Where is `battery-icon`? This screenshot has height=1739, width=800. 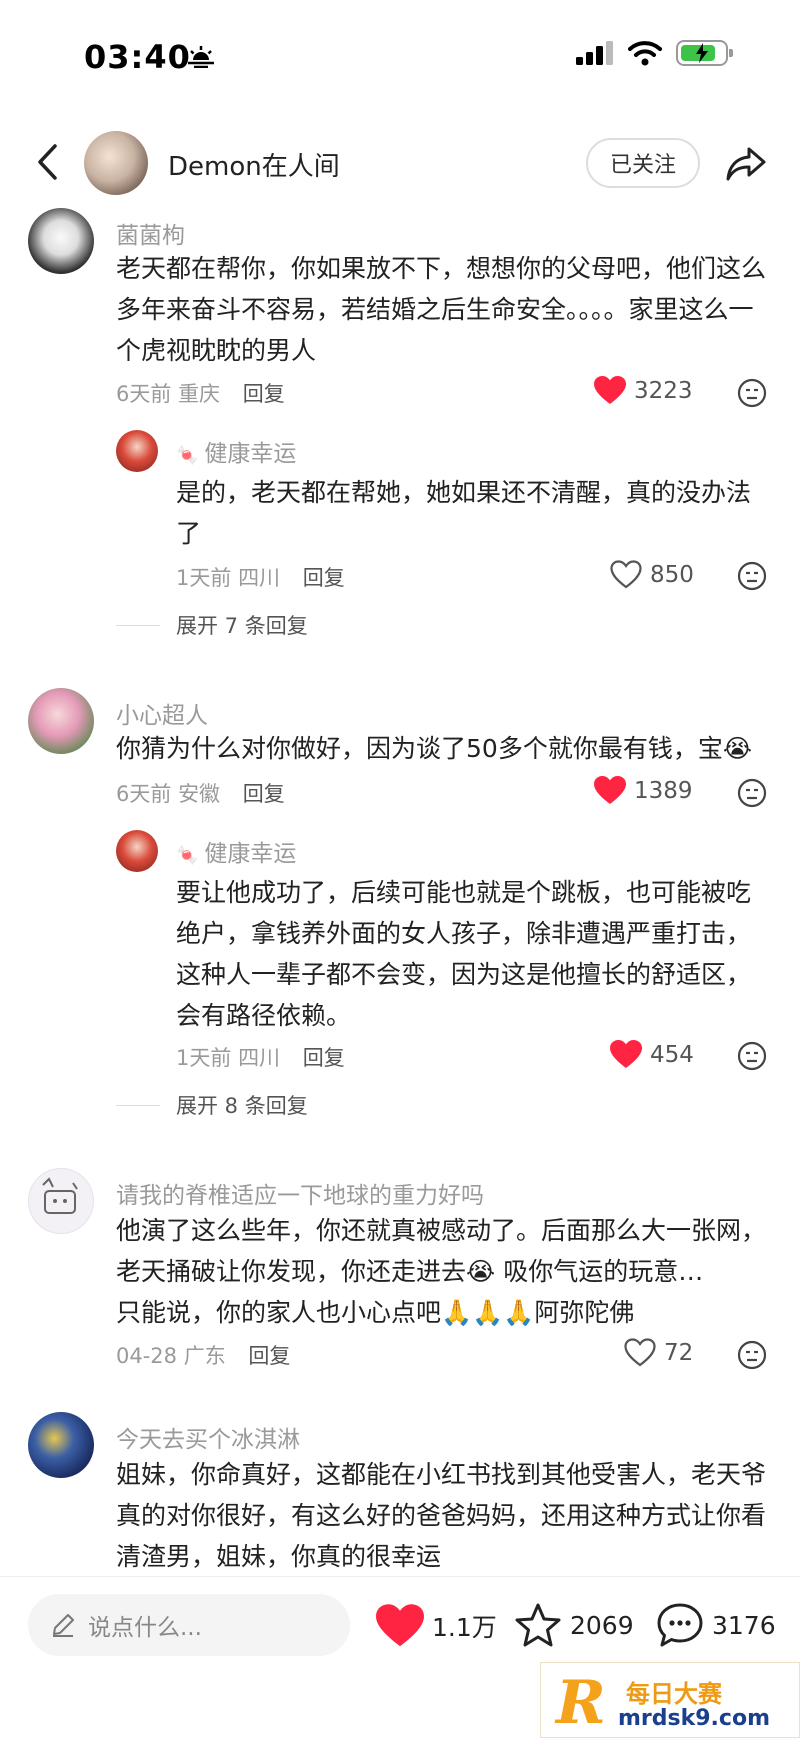
battery-icon is located at coordinates (704, 53).